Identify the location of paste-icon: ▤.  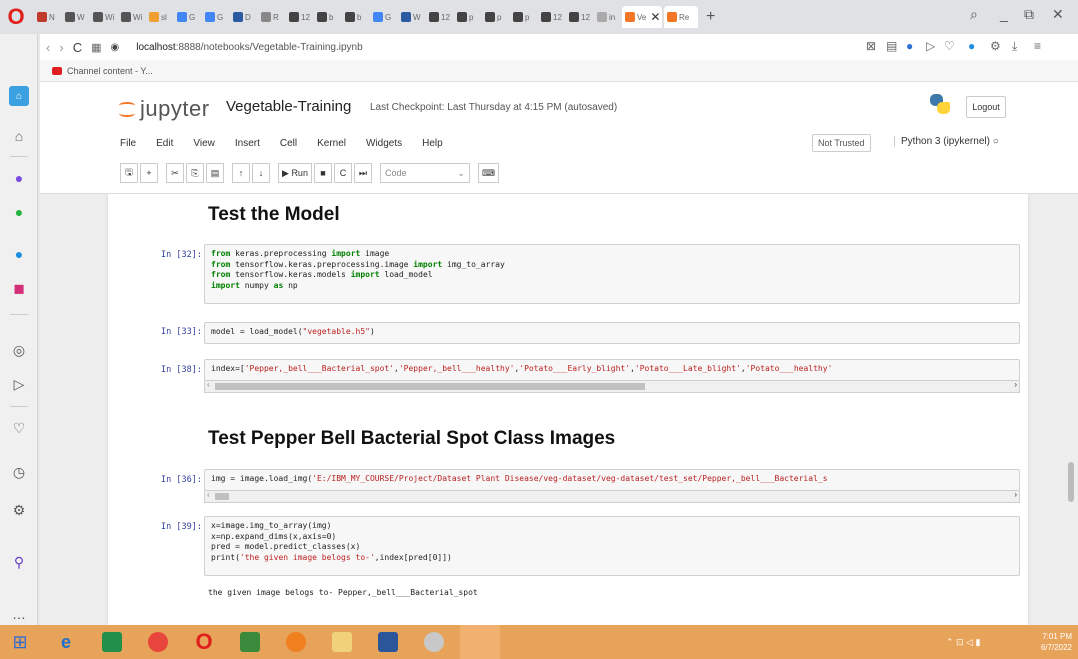
(215, 173).